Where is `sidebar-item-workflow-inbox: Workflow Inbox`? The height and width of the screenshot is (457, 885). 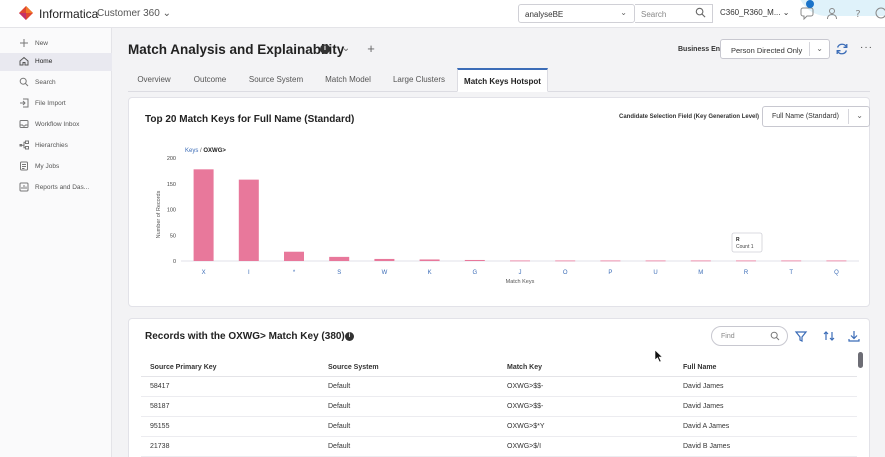
sidebar-item-workflow-inbox: Workflow Inbox is located at coordinates (56, 125).